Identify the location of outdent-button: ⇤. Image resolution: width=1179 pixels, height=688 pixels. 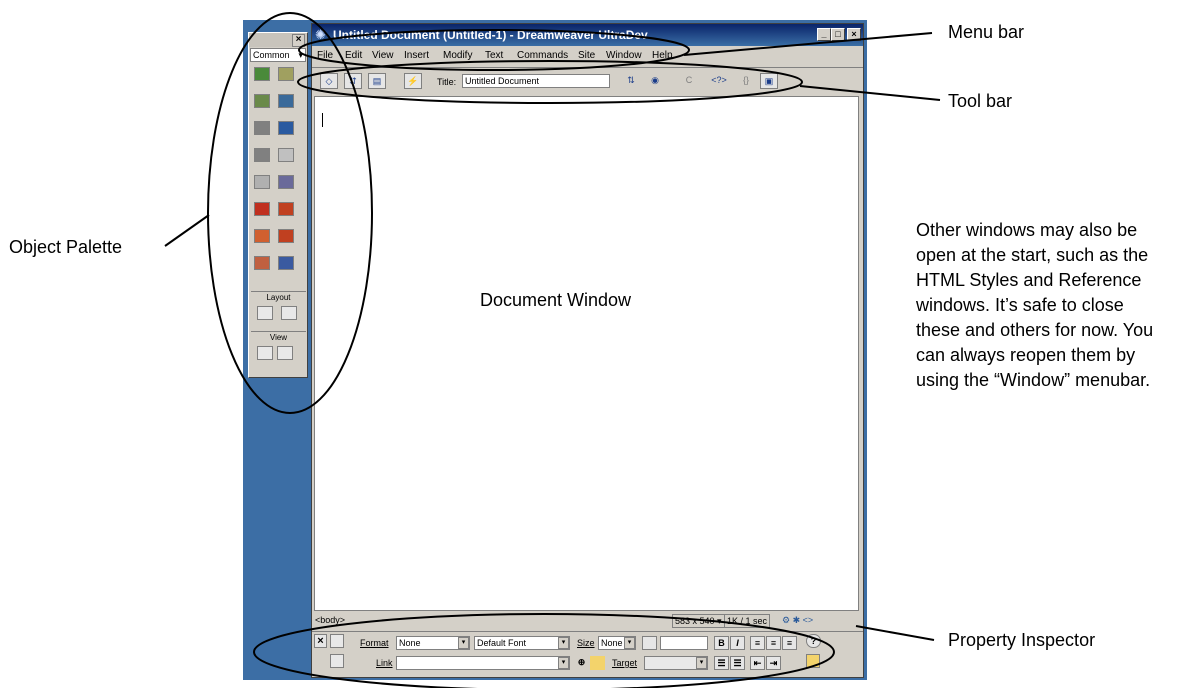
(757, 663).